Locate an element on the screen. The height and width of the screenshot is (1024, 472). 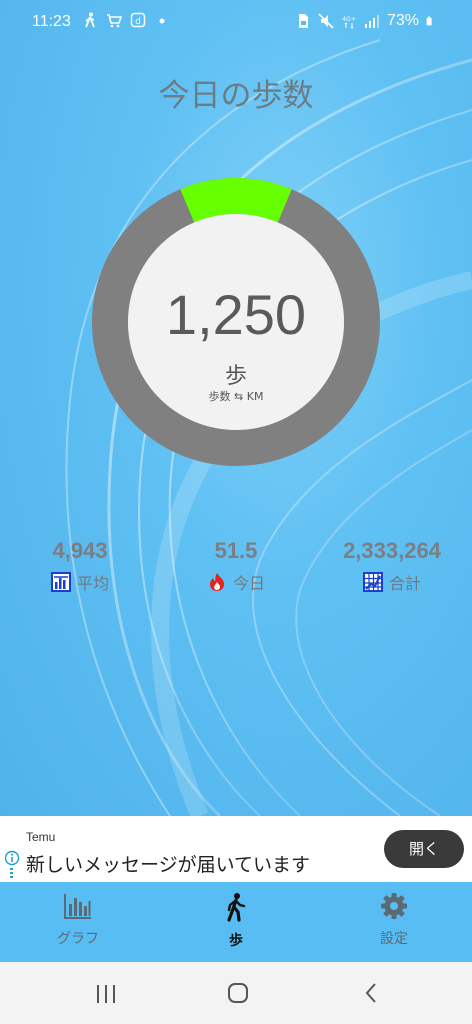
nav-label-steps: 歩 is located at coordinates (236, 941).